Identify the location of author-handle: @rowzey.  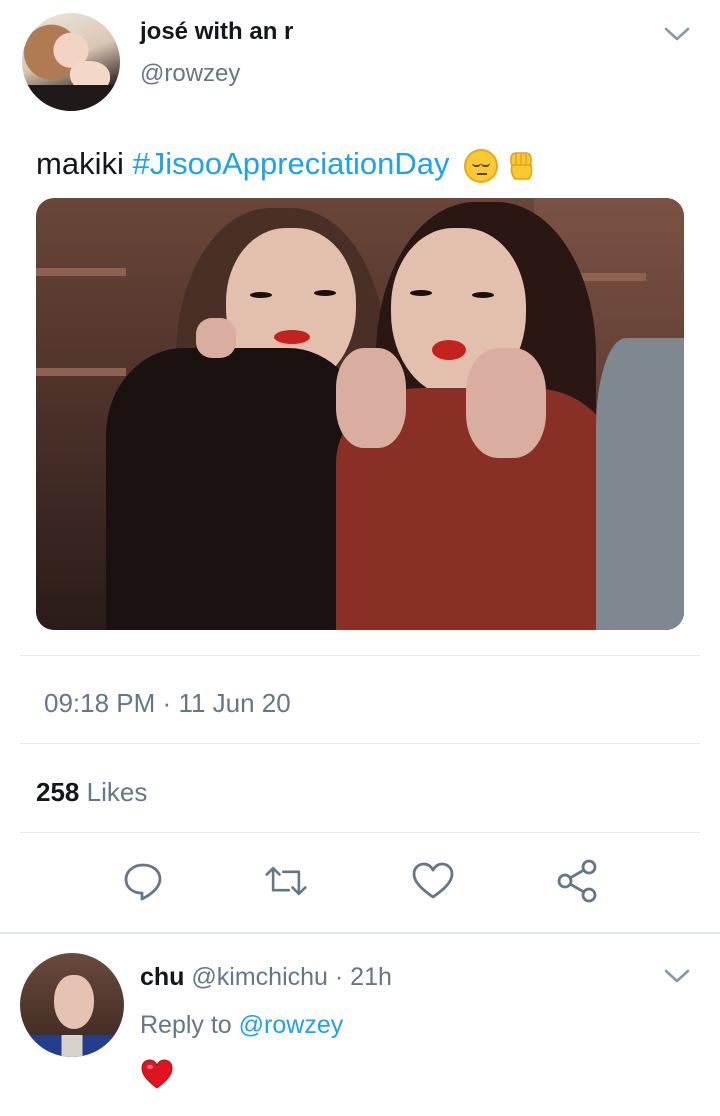
(190, 74).